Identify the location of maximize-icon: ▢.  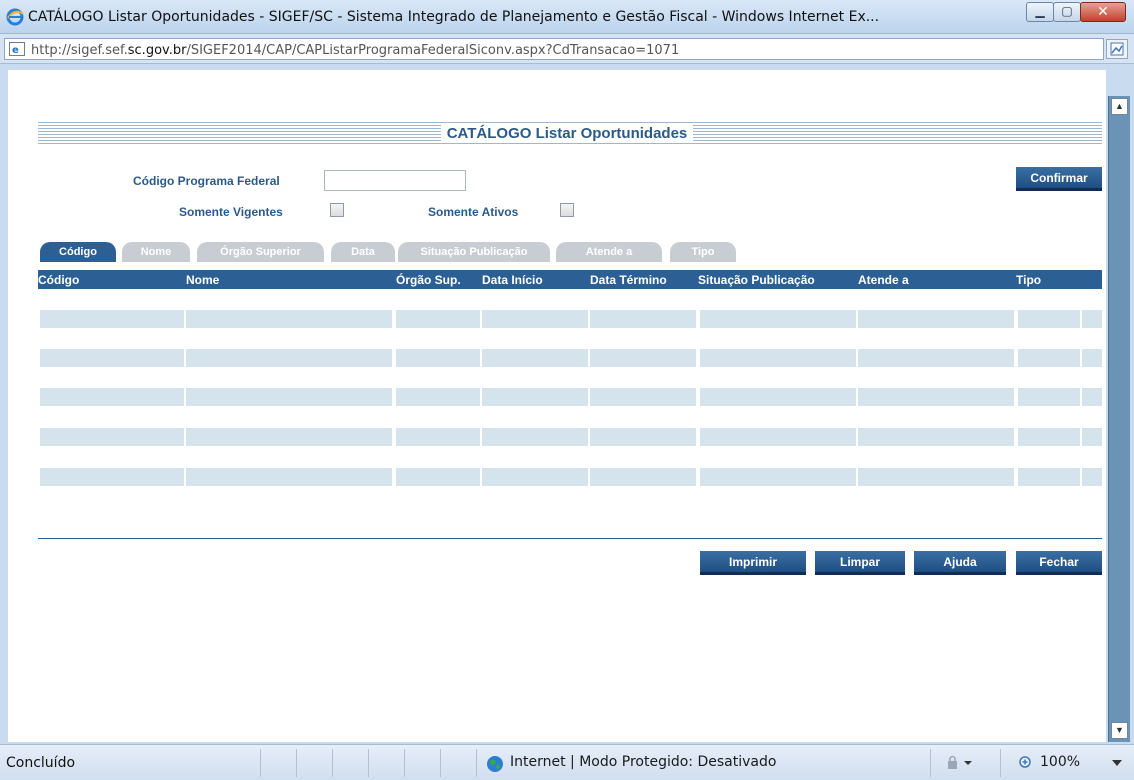
(1067, 11).